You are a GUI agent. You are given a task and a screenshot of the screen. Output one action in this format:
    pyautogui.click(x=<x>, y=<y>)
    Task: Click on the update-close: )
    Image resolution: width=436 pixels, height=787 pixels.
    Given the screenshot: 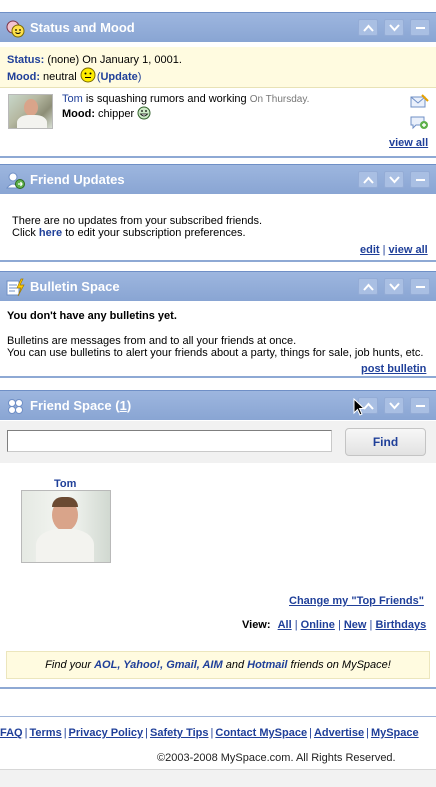 What is the action you would take?
    pyautogui.click(x=139, y=77)
    